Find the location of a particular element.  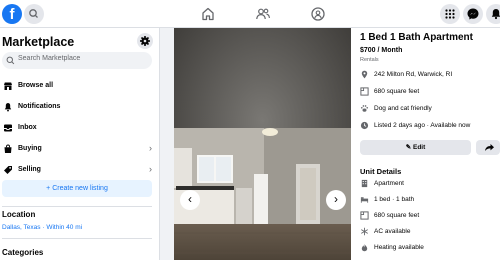

sidebar-item-label: Buying is located at coordinates (30, 148).